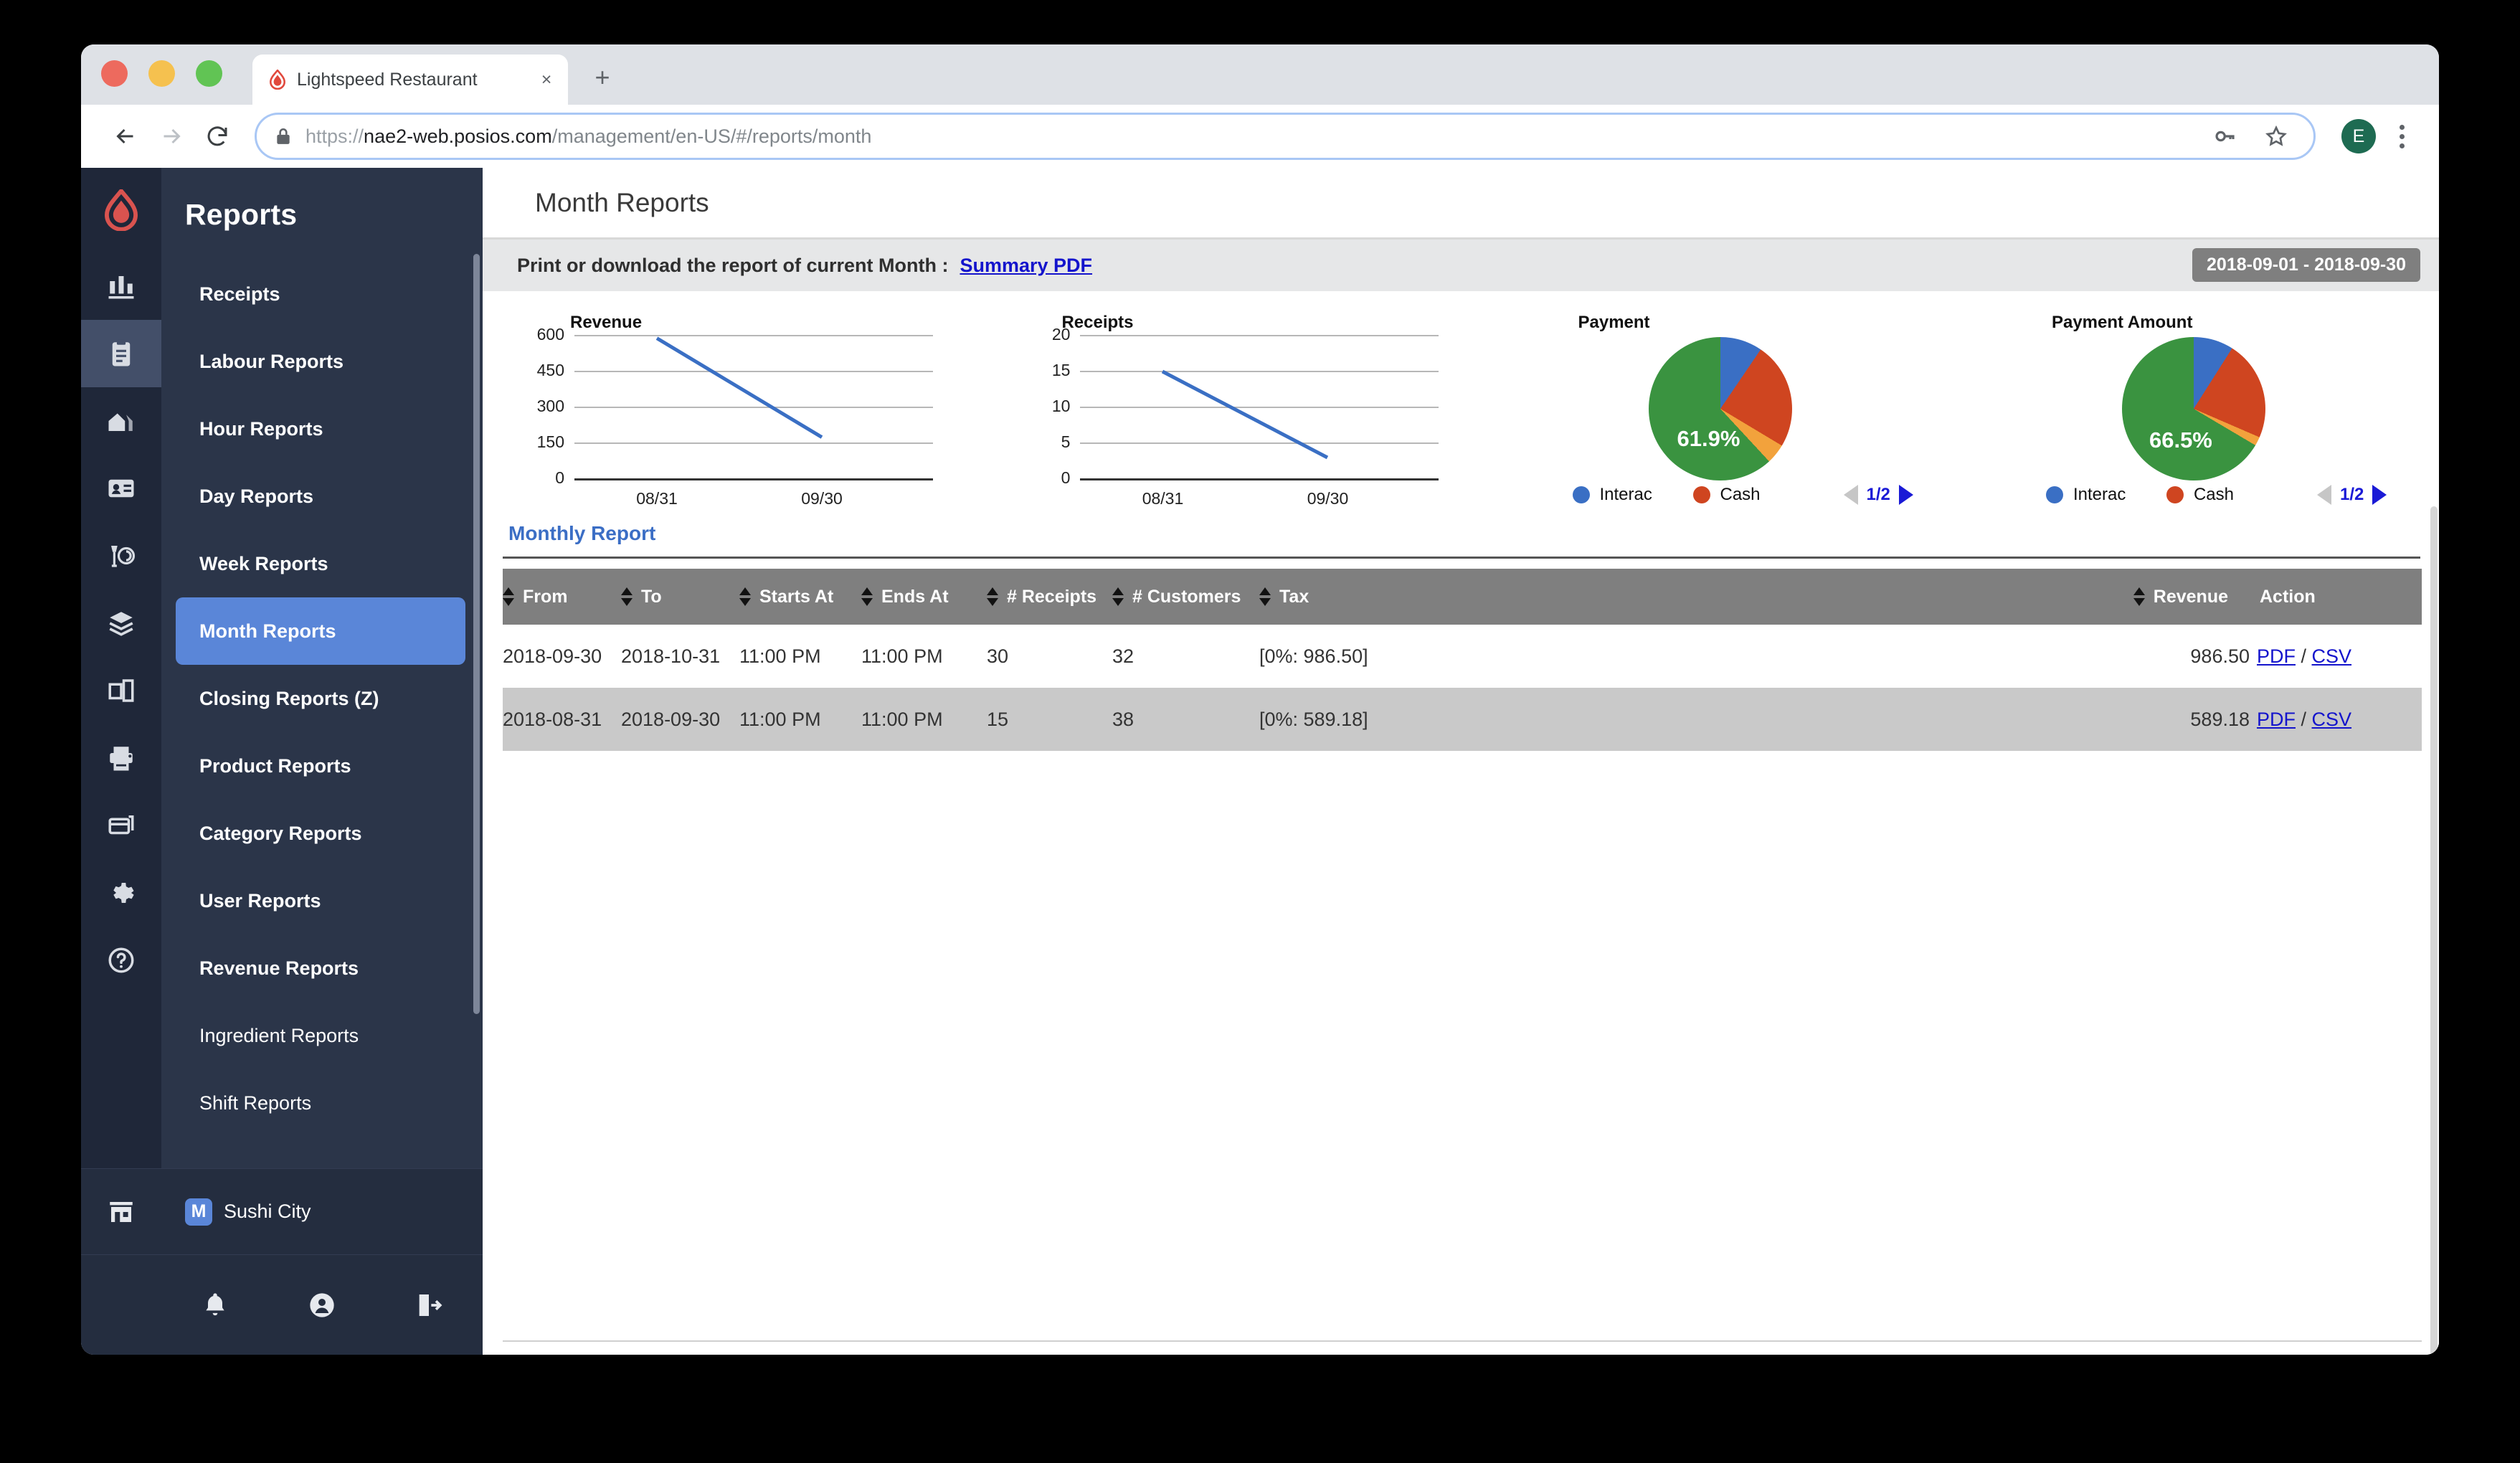 The image size is (2520, 1463). I want to click on sidebar-item-week-reports: Week Reports, so click(320, 563).